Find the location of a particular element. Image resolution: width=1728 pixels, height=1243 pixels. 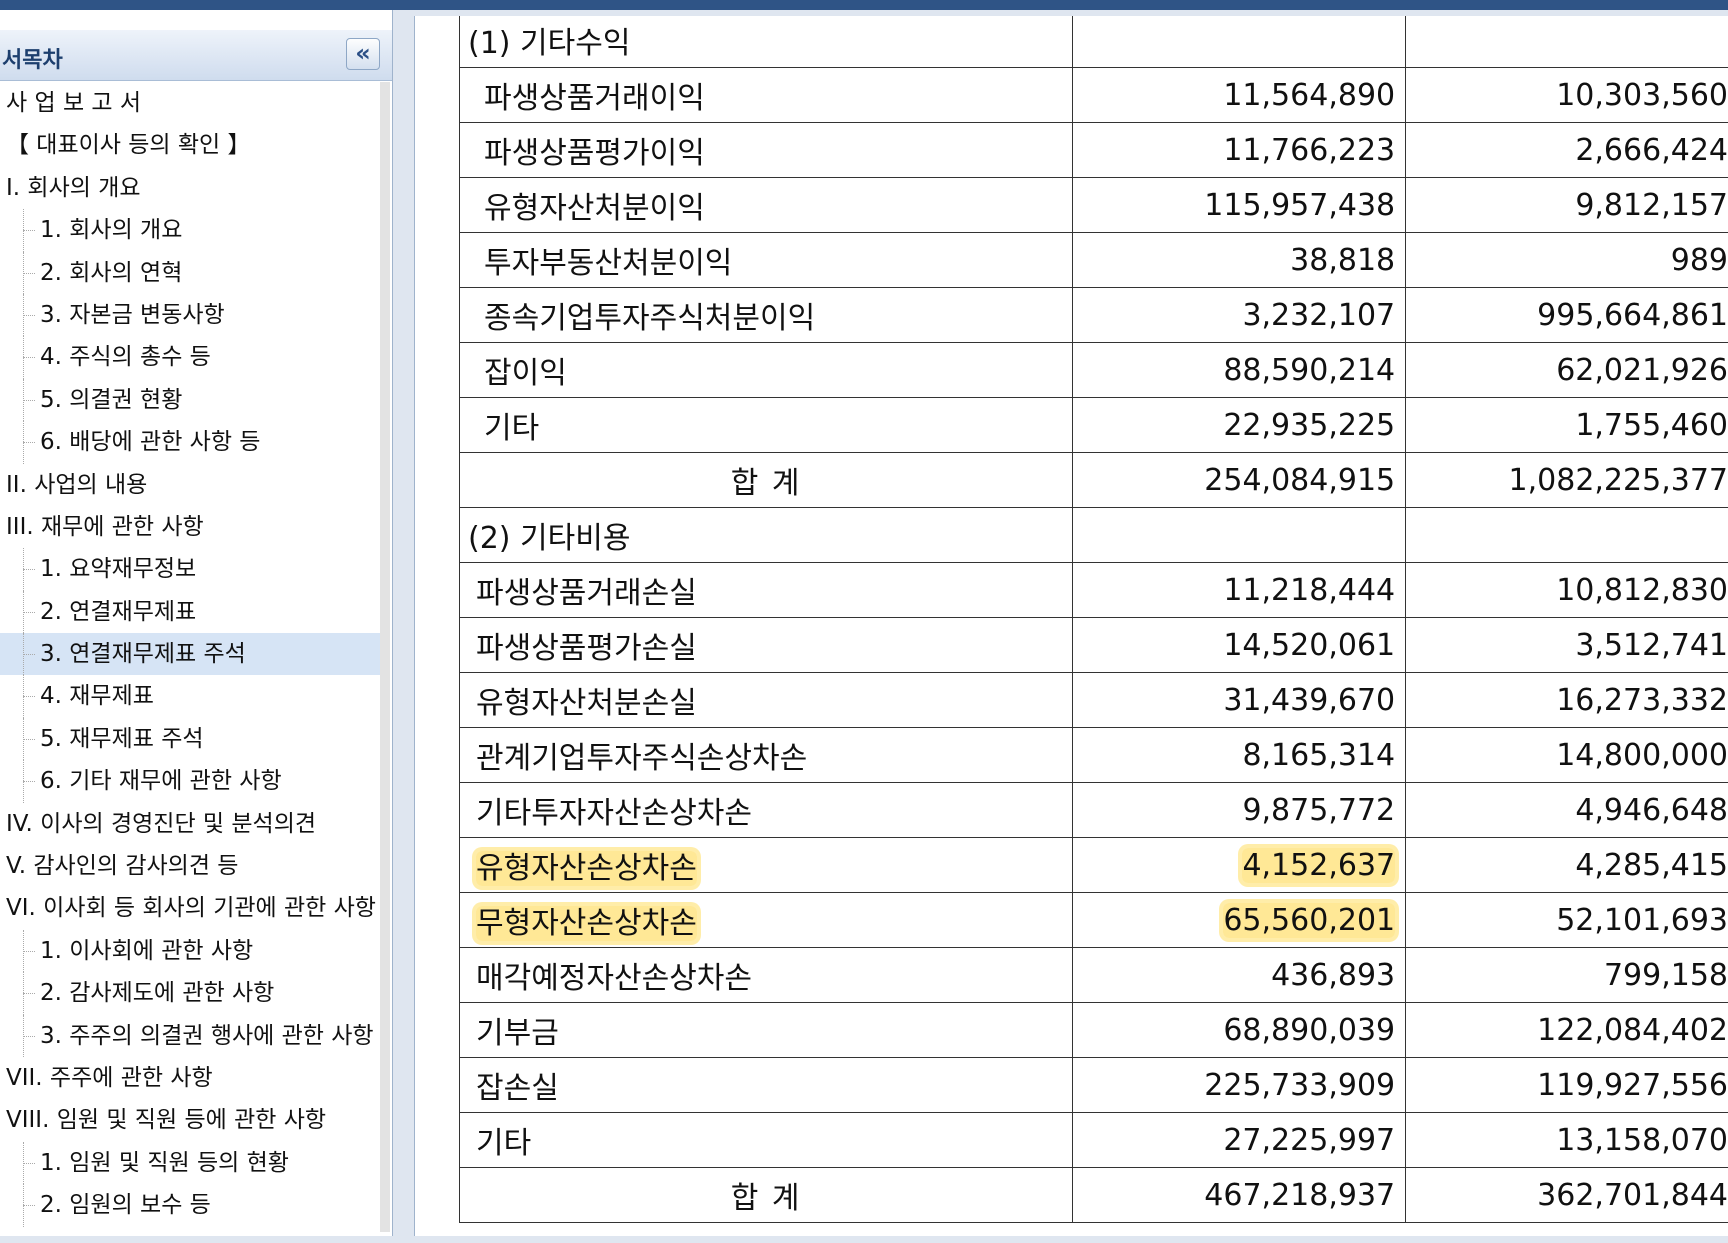

prior-period-cell: 995,664,861 is located at coordinates (1566, 315).